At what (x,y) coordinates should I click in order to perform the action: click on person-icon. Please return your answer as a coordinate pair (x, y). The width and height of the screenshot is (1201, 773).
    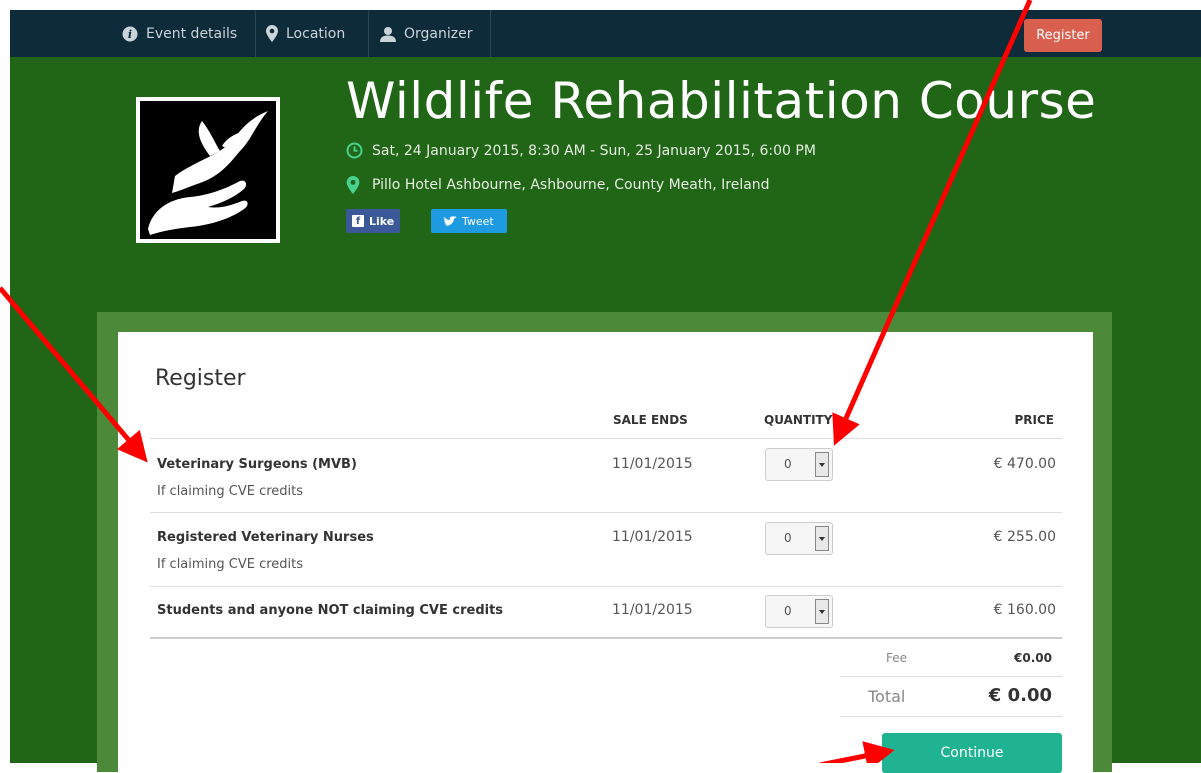
    Looking at the image, I should click on (388, 34).